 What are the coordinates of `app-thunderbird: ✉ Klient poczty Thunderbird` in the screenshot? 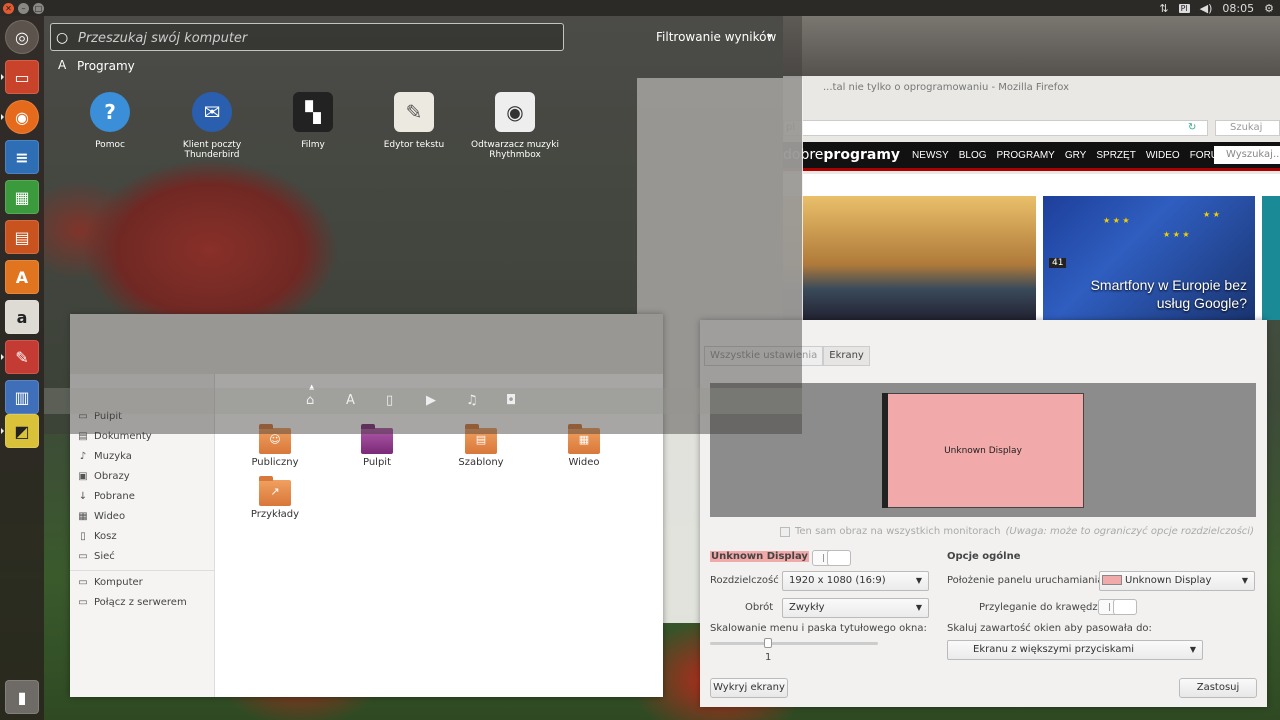 It's located at (212, 126).